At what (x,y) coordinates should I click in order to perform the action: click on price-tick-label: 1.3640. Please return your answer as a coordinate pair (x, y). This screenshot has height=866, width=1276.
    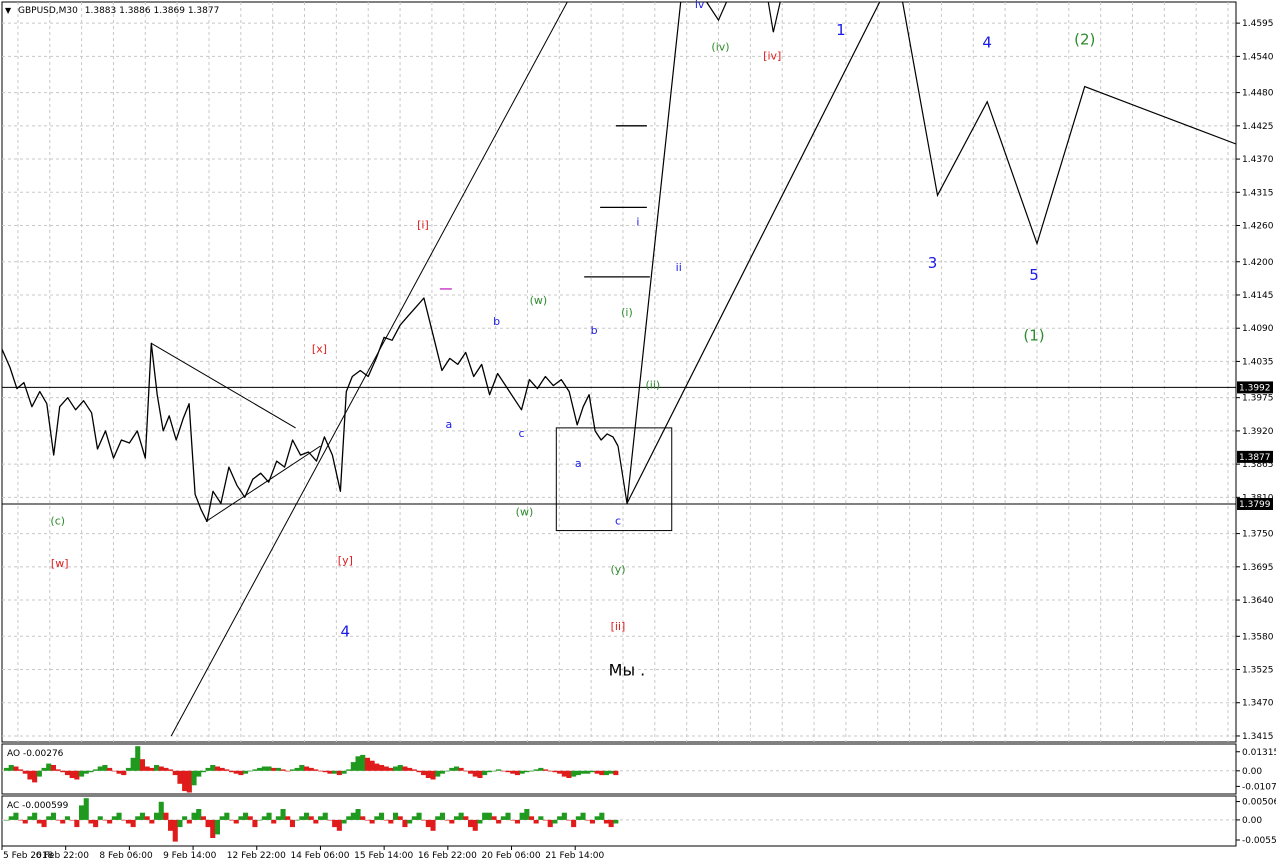
    Looking at the image, I should click on (1258, 601).